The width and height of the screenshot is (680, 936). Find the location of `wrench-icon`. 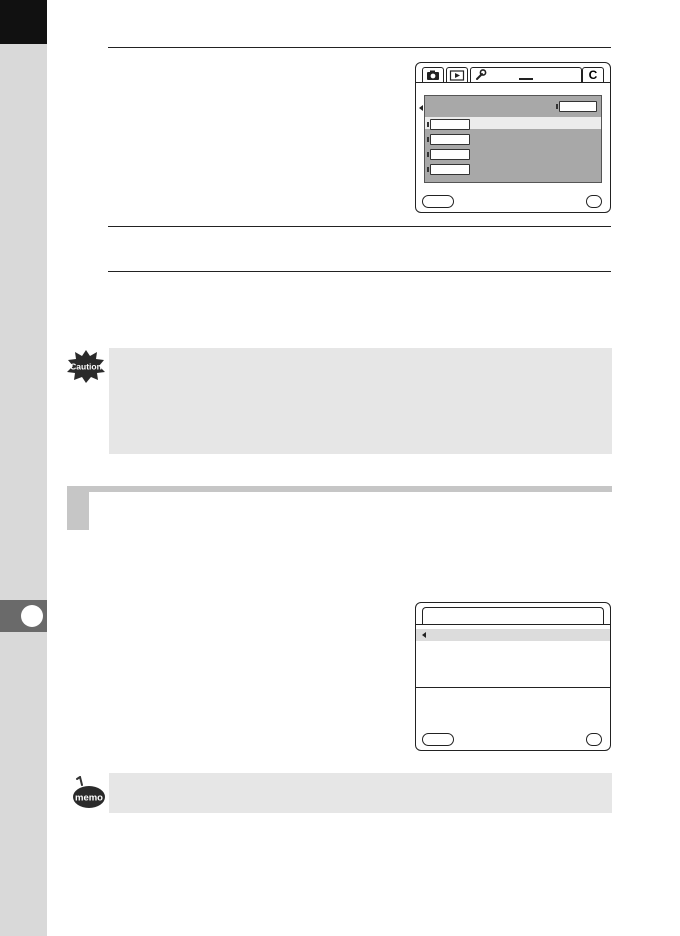

wrench-icon is located at coordinates (481, 74).